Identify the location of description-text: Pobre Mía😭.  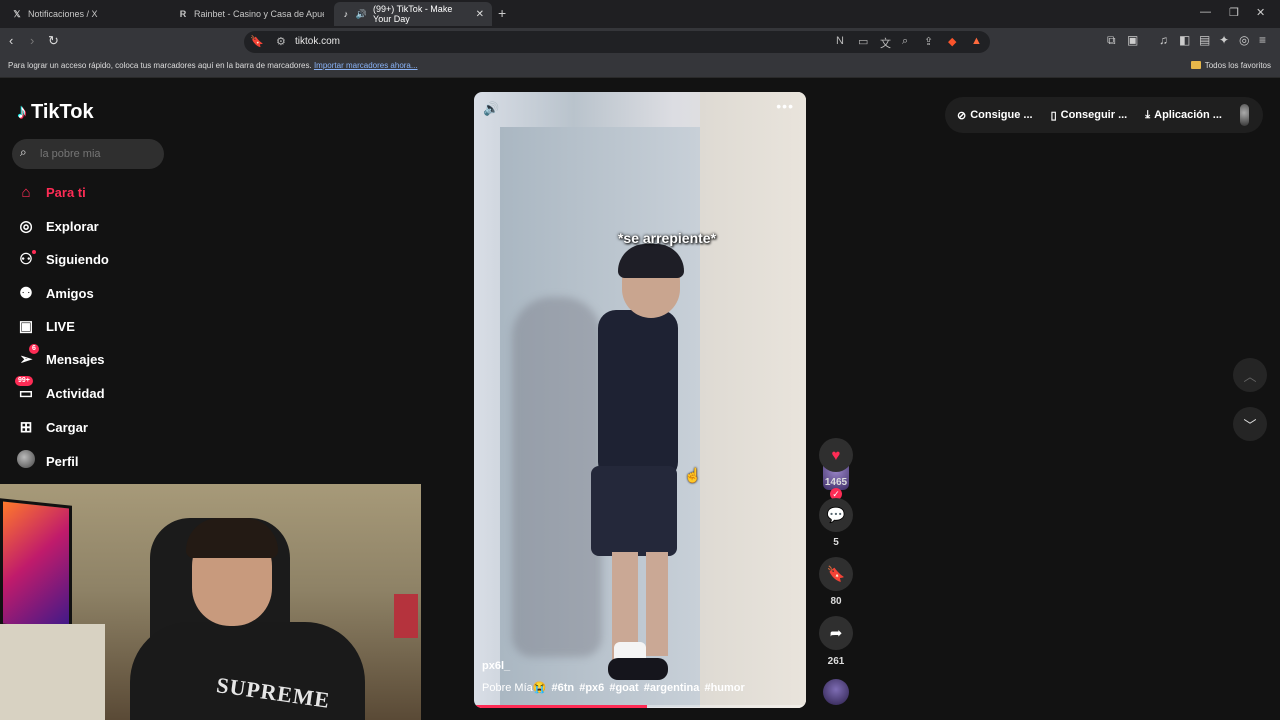
(514, 688).